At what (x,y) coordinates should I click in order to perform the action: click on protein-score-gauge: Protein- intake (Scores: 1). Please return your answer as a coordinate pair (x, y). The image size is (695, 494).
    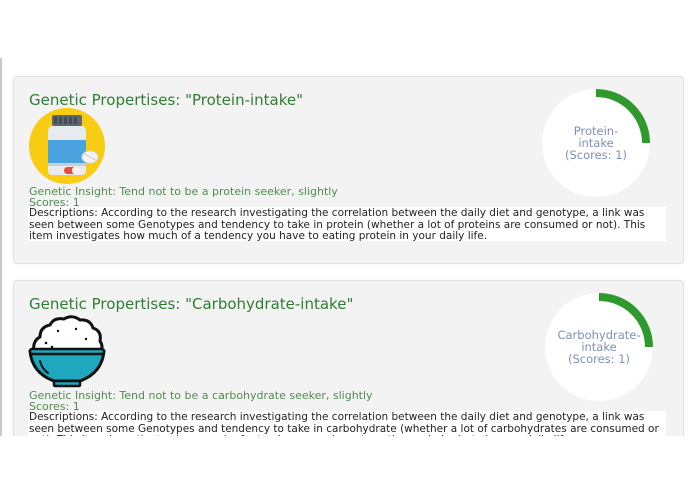
    Looking at the image, I should click on (596, 143).